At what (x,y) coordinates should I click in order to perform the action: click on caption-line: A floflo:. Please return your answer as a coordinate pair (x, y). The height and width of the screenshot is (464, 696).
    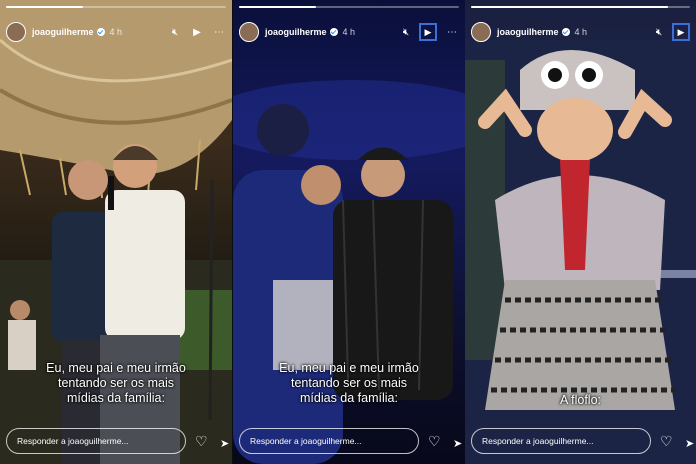
    Looking at the image, I should click on (580, 400).